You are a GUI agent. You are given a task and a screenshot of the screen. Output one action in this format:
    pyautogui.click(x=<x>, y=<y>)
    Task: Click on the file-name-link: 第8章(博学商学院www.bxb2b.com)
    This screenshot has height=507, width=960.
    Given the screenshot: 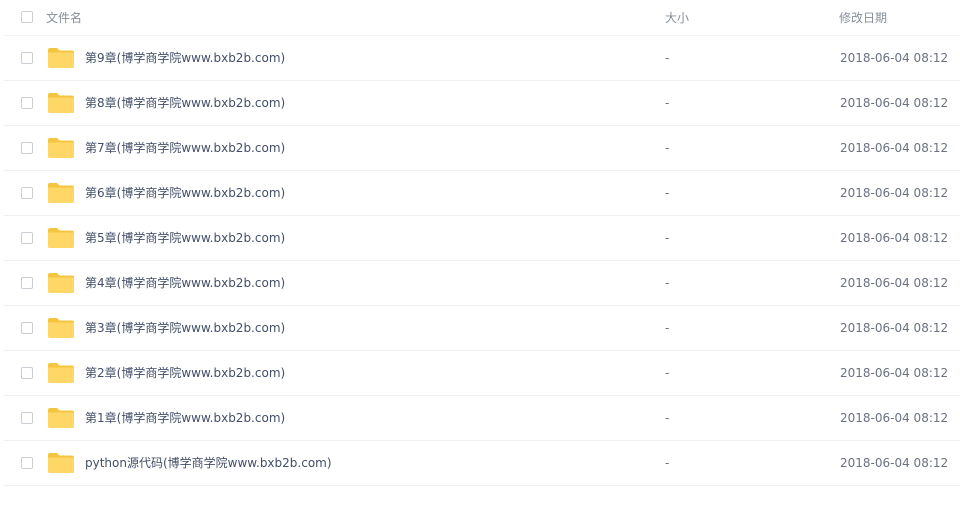 What is the action you would take?
    pyautogui.click(x=185, y=103)
    